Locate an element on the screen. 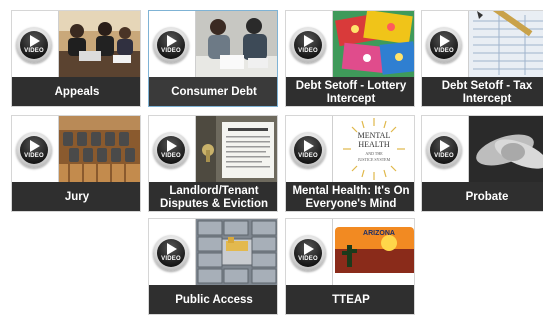  seal-text-line-4: JUSTICE SYSTEM is located at coordinates (374, 159).